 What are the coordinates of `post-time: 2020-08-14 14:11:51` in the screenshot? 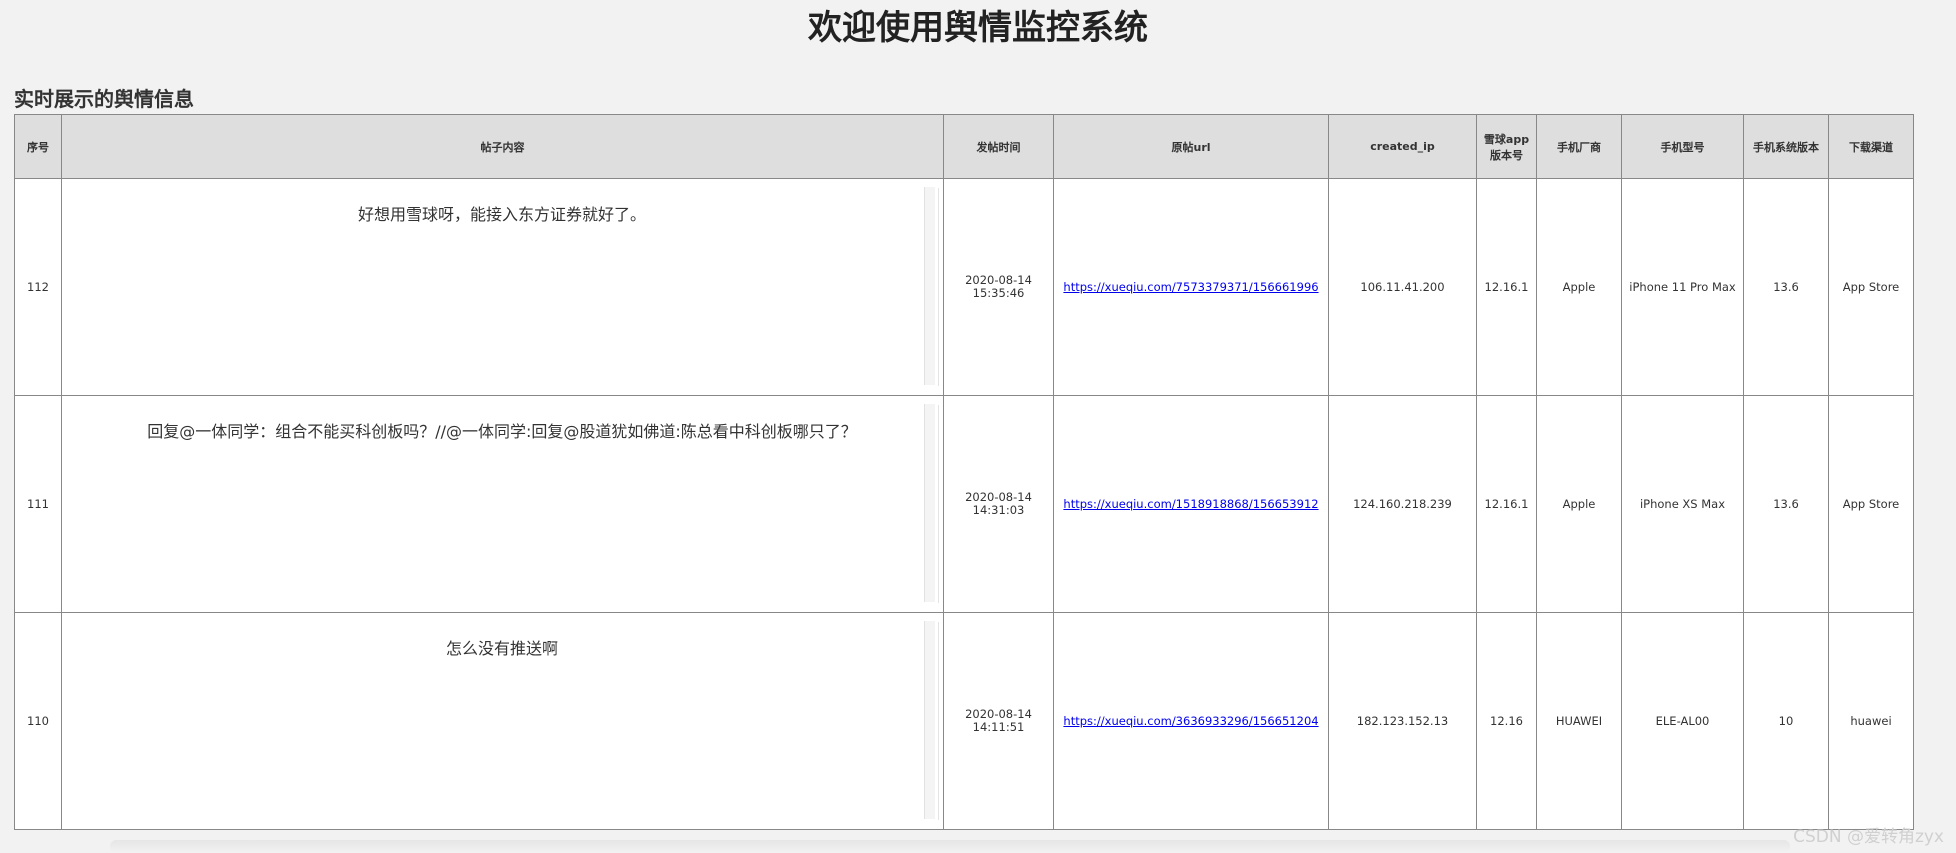 It's located at (998, 721).